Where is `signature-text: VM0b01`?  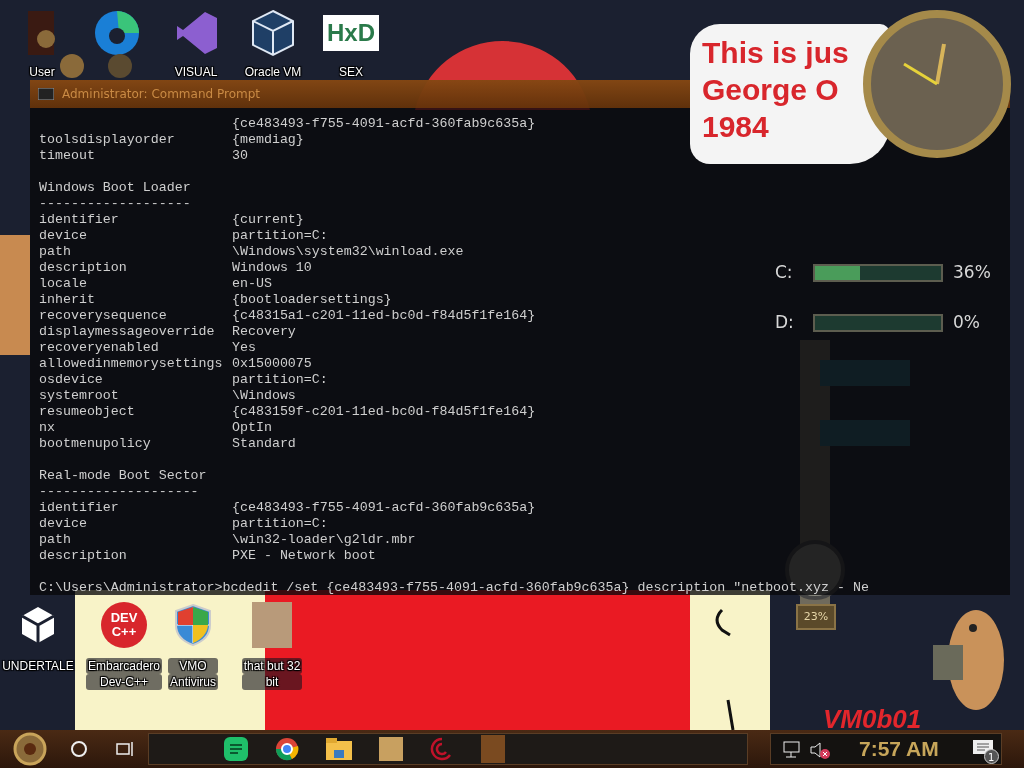 signature-text: VM0b01 is located at coordinates (872, 719).